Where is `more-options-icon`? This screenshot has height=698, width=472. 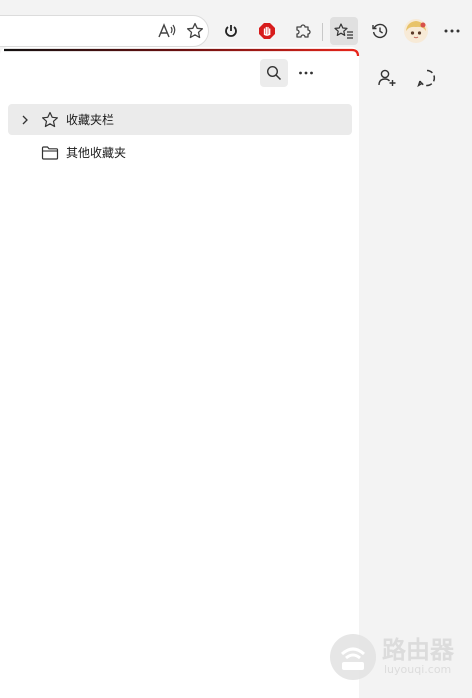
more-options-icon is located at coordinates (306, 73).